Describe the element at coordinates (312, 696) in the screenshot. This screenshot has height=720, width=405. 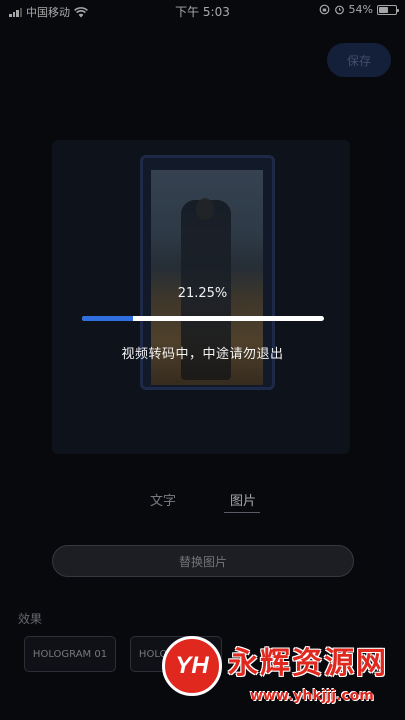
I see `watermark-url: www.yhkjjj.com` at that location.